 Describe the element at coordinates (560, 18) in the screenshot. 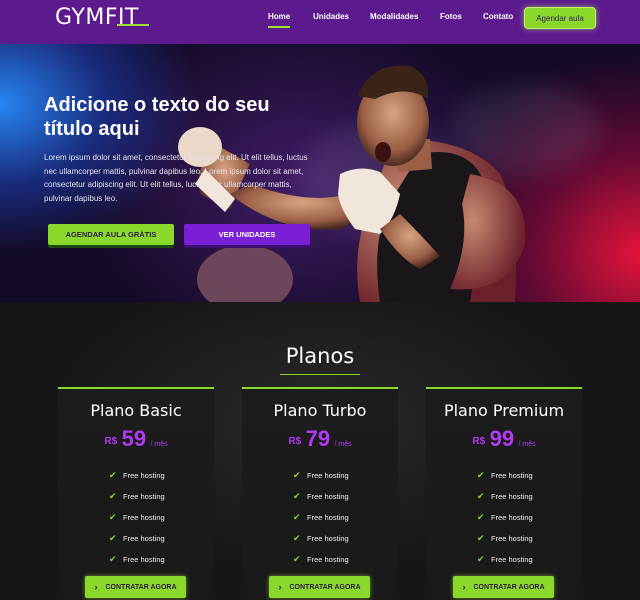

I see `agendar-aula-button: Agendar aula` at that location.